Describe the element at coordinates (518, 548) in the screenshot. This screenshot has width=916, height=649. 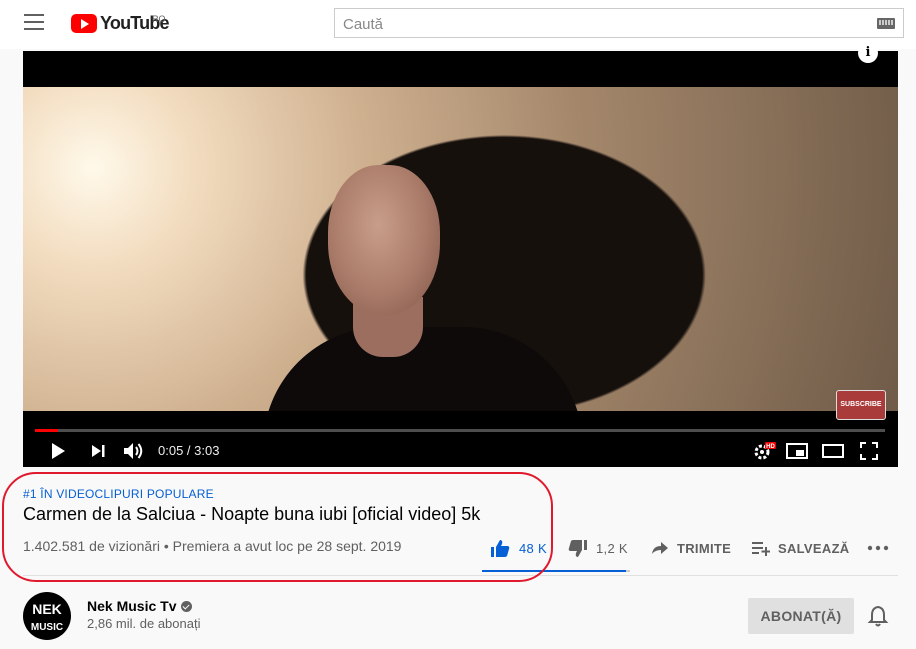
I see `like-button: 48 K` at that location.